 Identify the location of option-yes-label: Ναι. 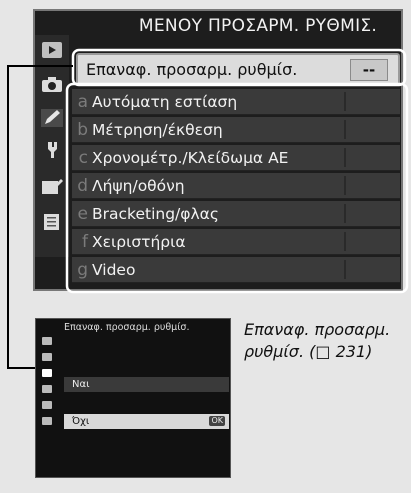
(81, 384).